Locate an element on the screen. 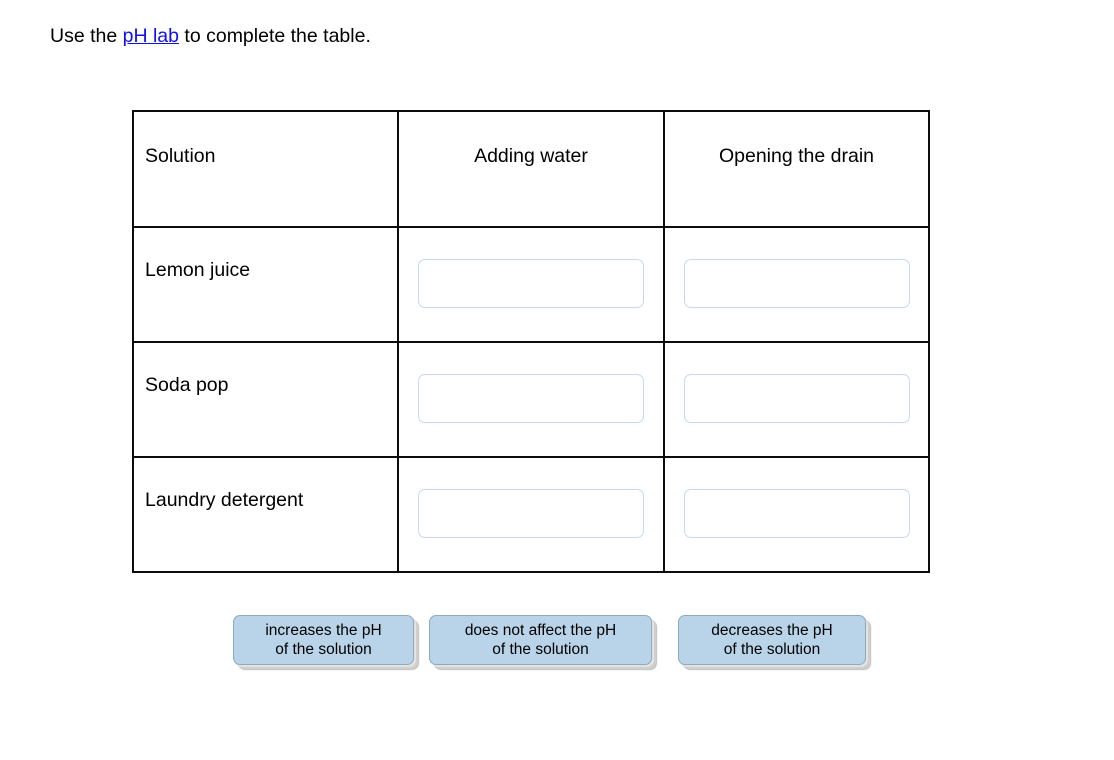 This screenshot has width=1114, height=760. instruction-text: Use the pH lab to complete the table. is located at coordinates (210, 36).